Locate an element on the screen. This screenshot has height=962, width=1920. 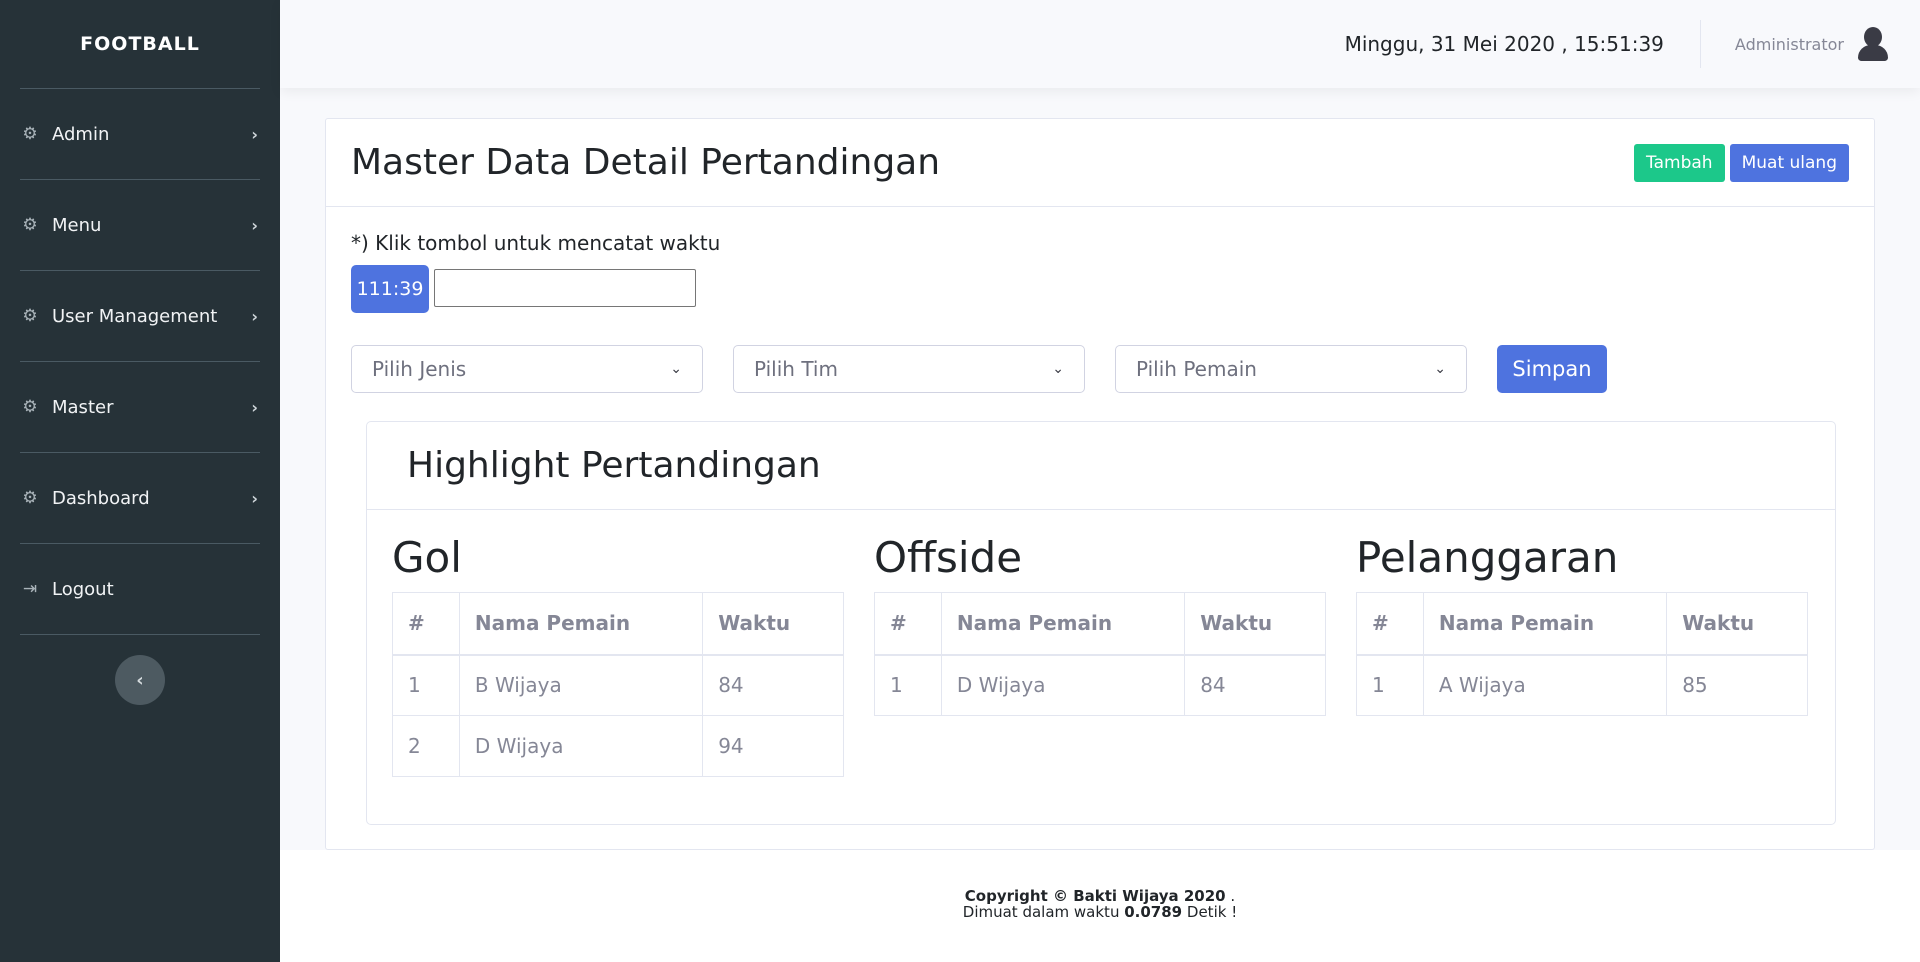
sidebar-toggle-button: ‹ is located at coordinates (140, 680).